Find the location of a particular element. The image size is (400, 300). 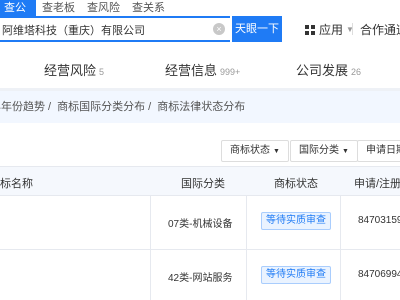

header-divider is located at coordinates (352, 29).